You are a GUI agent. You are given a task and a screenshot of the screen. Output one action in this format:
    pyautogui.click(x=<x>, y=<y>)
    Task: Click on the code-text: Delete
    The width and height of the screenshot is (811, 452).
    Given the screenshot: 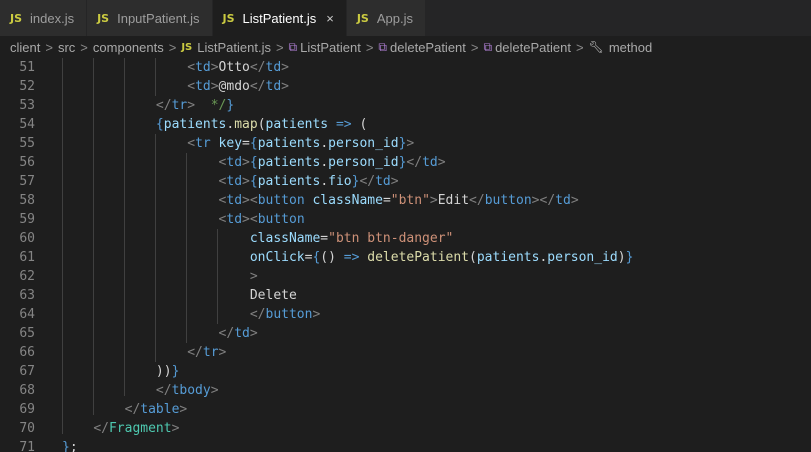 What is the action you would take?
    pyautogui.click(x=179, y=295)
    